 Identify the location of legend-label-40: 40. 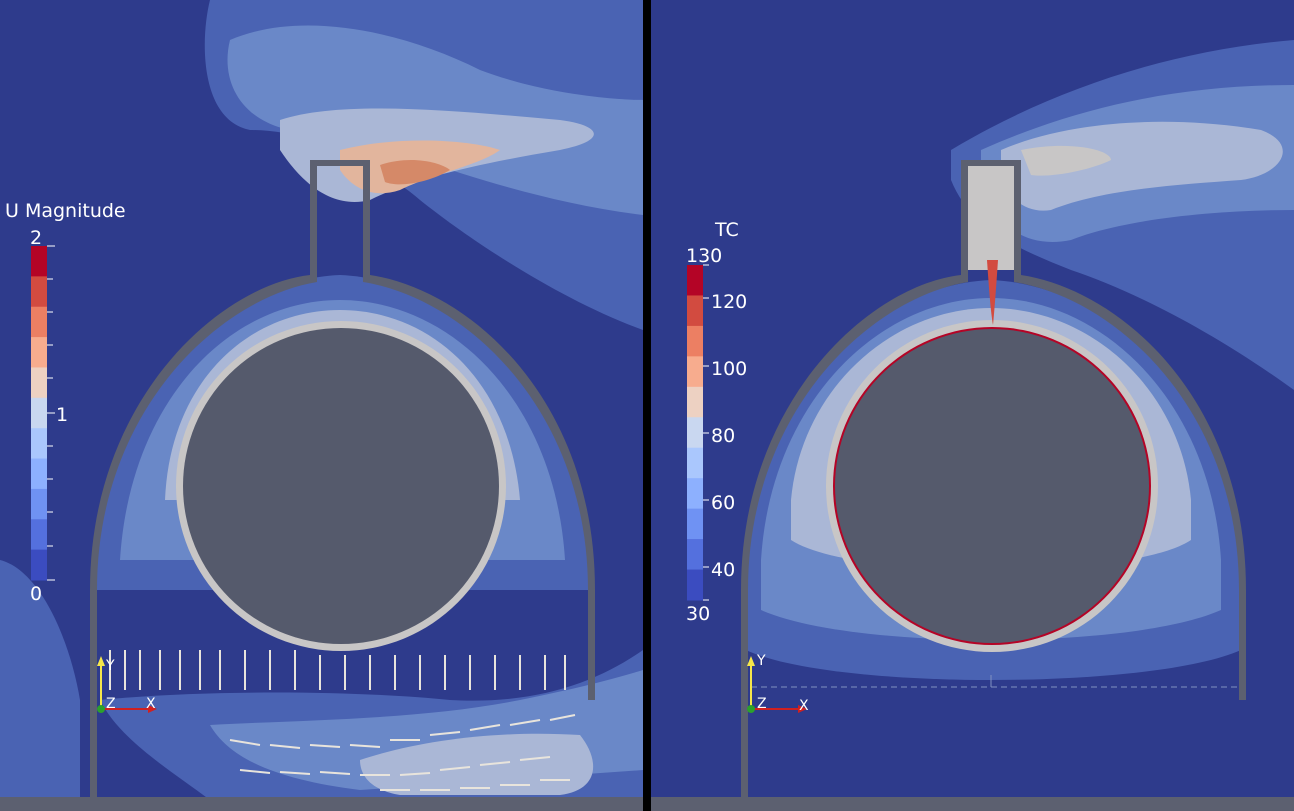
(723, 570).